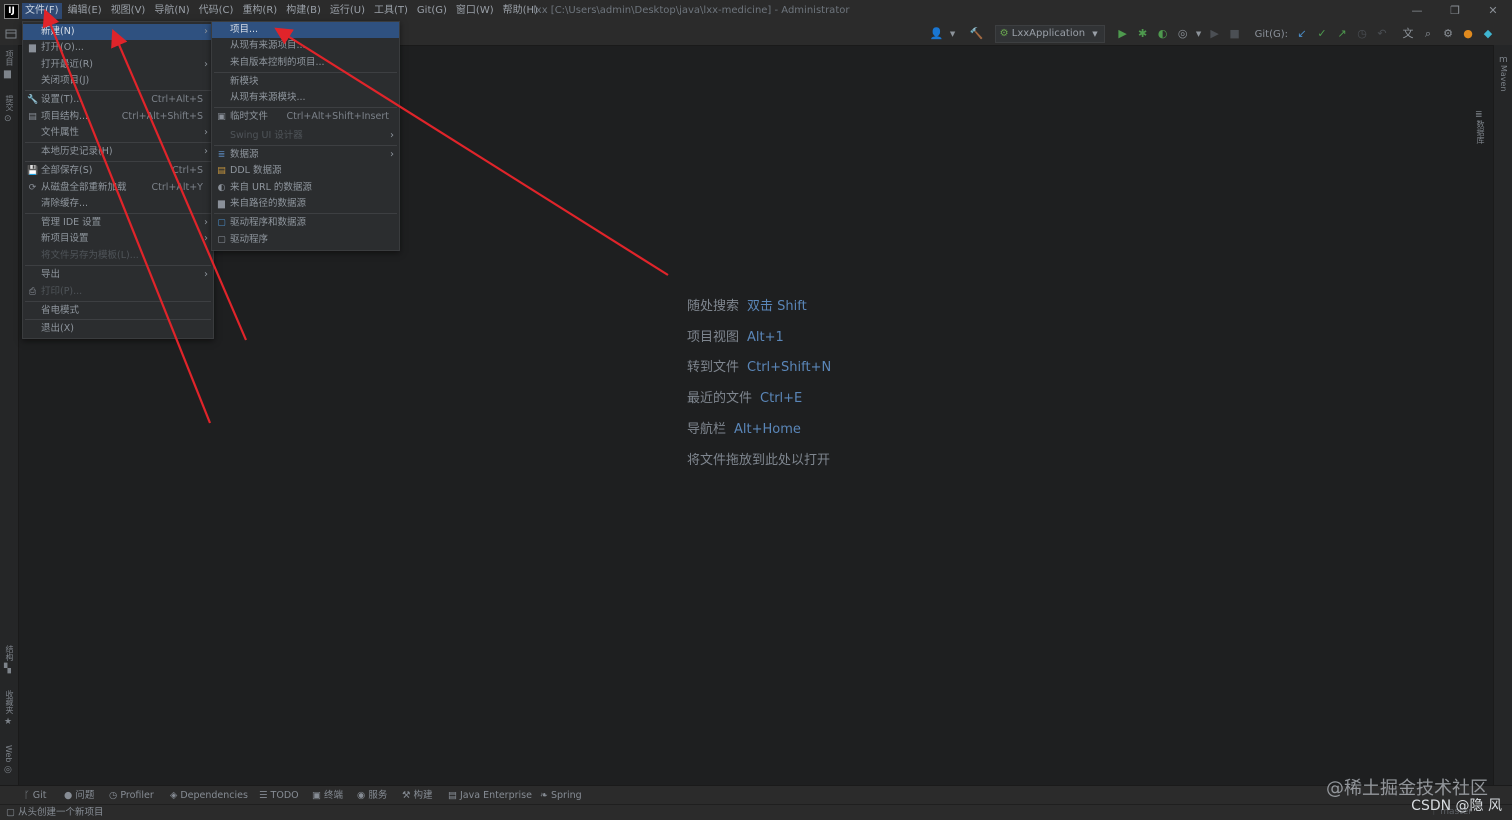  I want to click on project-toolbar-icon, so click(11, 34).